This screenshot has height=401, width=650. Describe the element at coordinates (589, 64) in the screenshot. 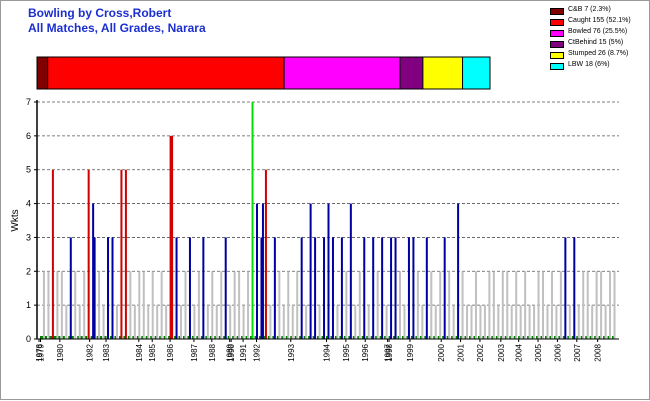

I see `legend-label: LBW 18 (6%)` at that location.